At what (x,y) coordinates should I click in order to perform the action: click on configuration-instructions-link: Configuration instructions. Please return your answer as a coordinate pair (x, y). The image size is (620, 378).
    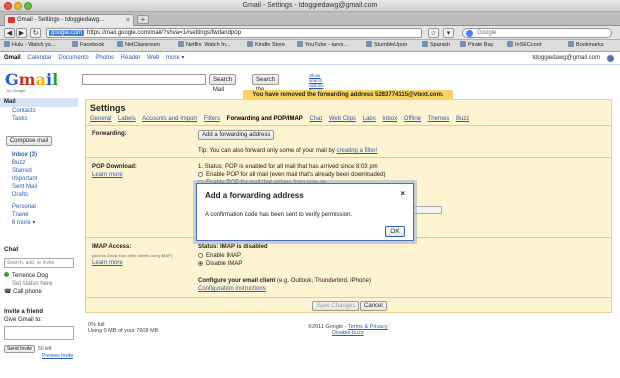
    Looking at the image, I should click on (232, 289).